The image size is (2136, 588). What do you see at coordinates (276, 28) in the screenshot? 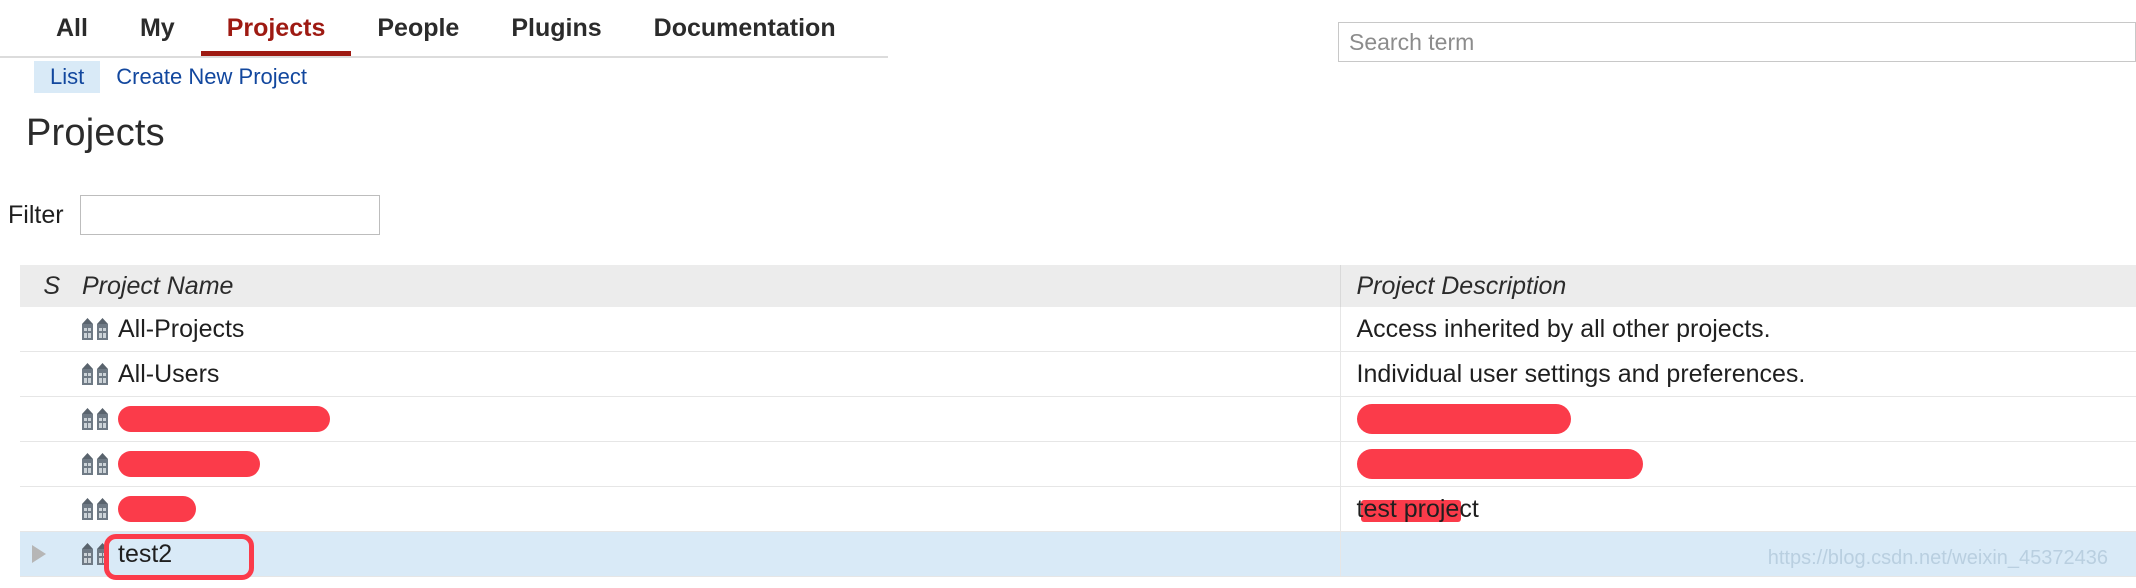
I see `main-tab-projects: Projects` at bounding box center [276, 28].